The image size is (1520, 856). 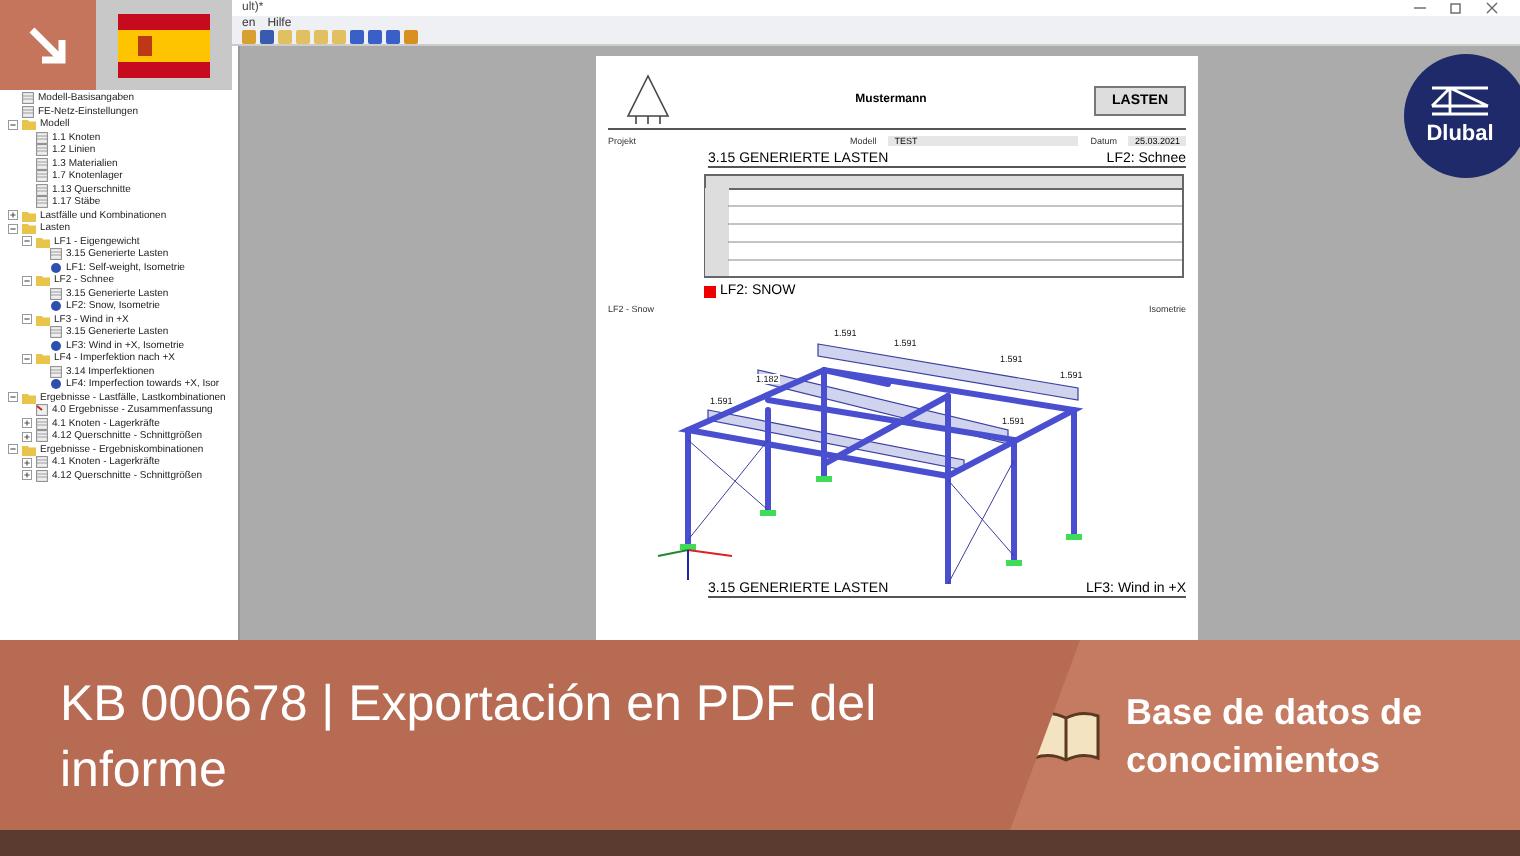 I want to click on marker-icon, so click(x=710, y=291).